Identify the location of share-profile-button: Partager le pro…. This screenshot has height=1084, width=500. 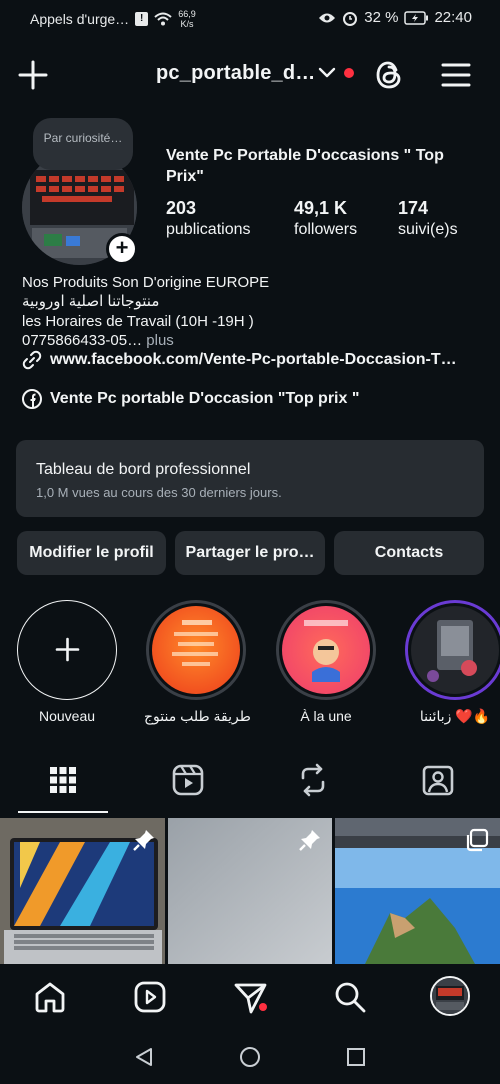
(250, 553).